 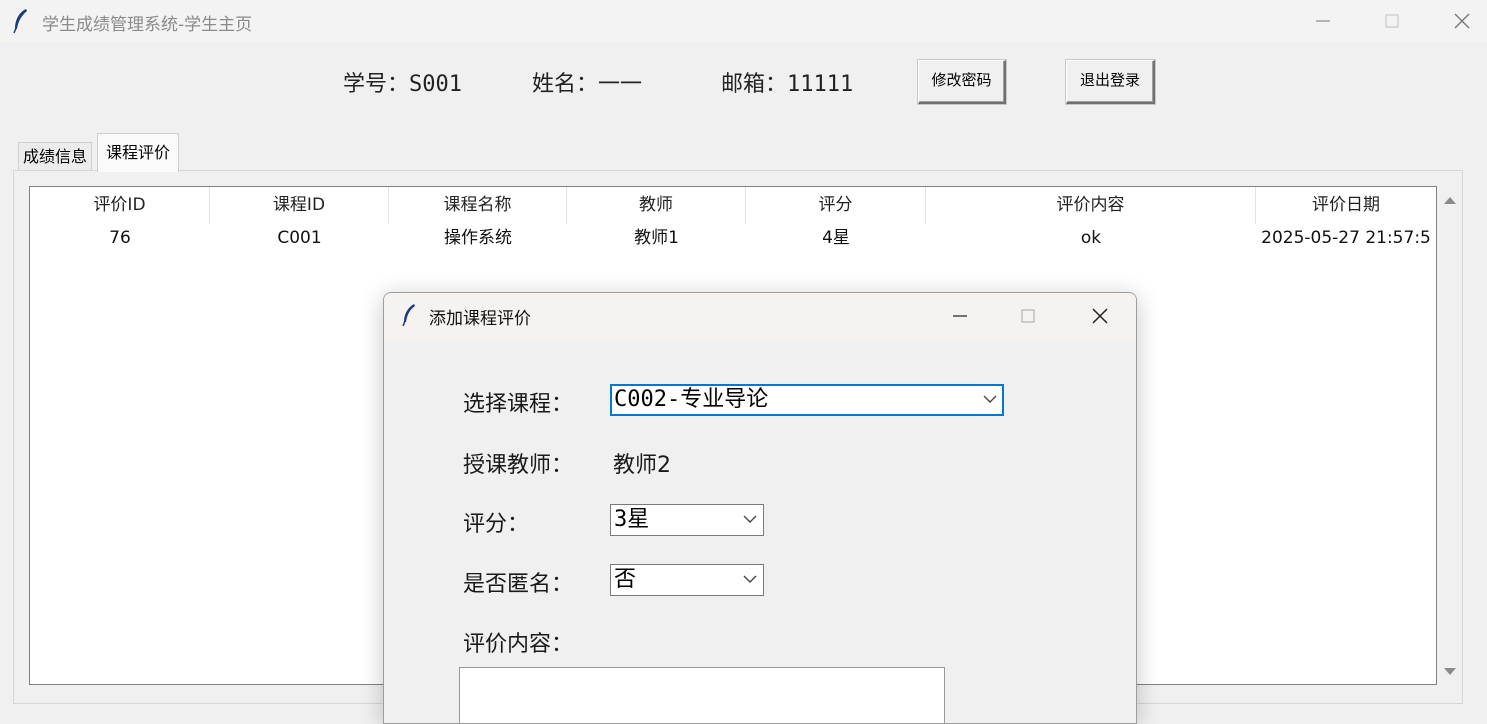 I want to click on column-header: 课程名称, so click(x=478, y=205).